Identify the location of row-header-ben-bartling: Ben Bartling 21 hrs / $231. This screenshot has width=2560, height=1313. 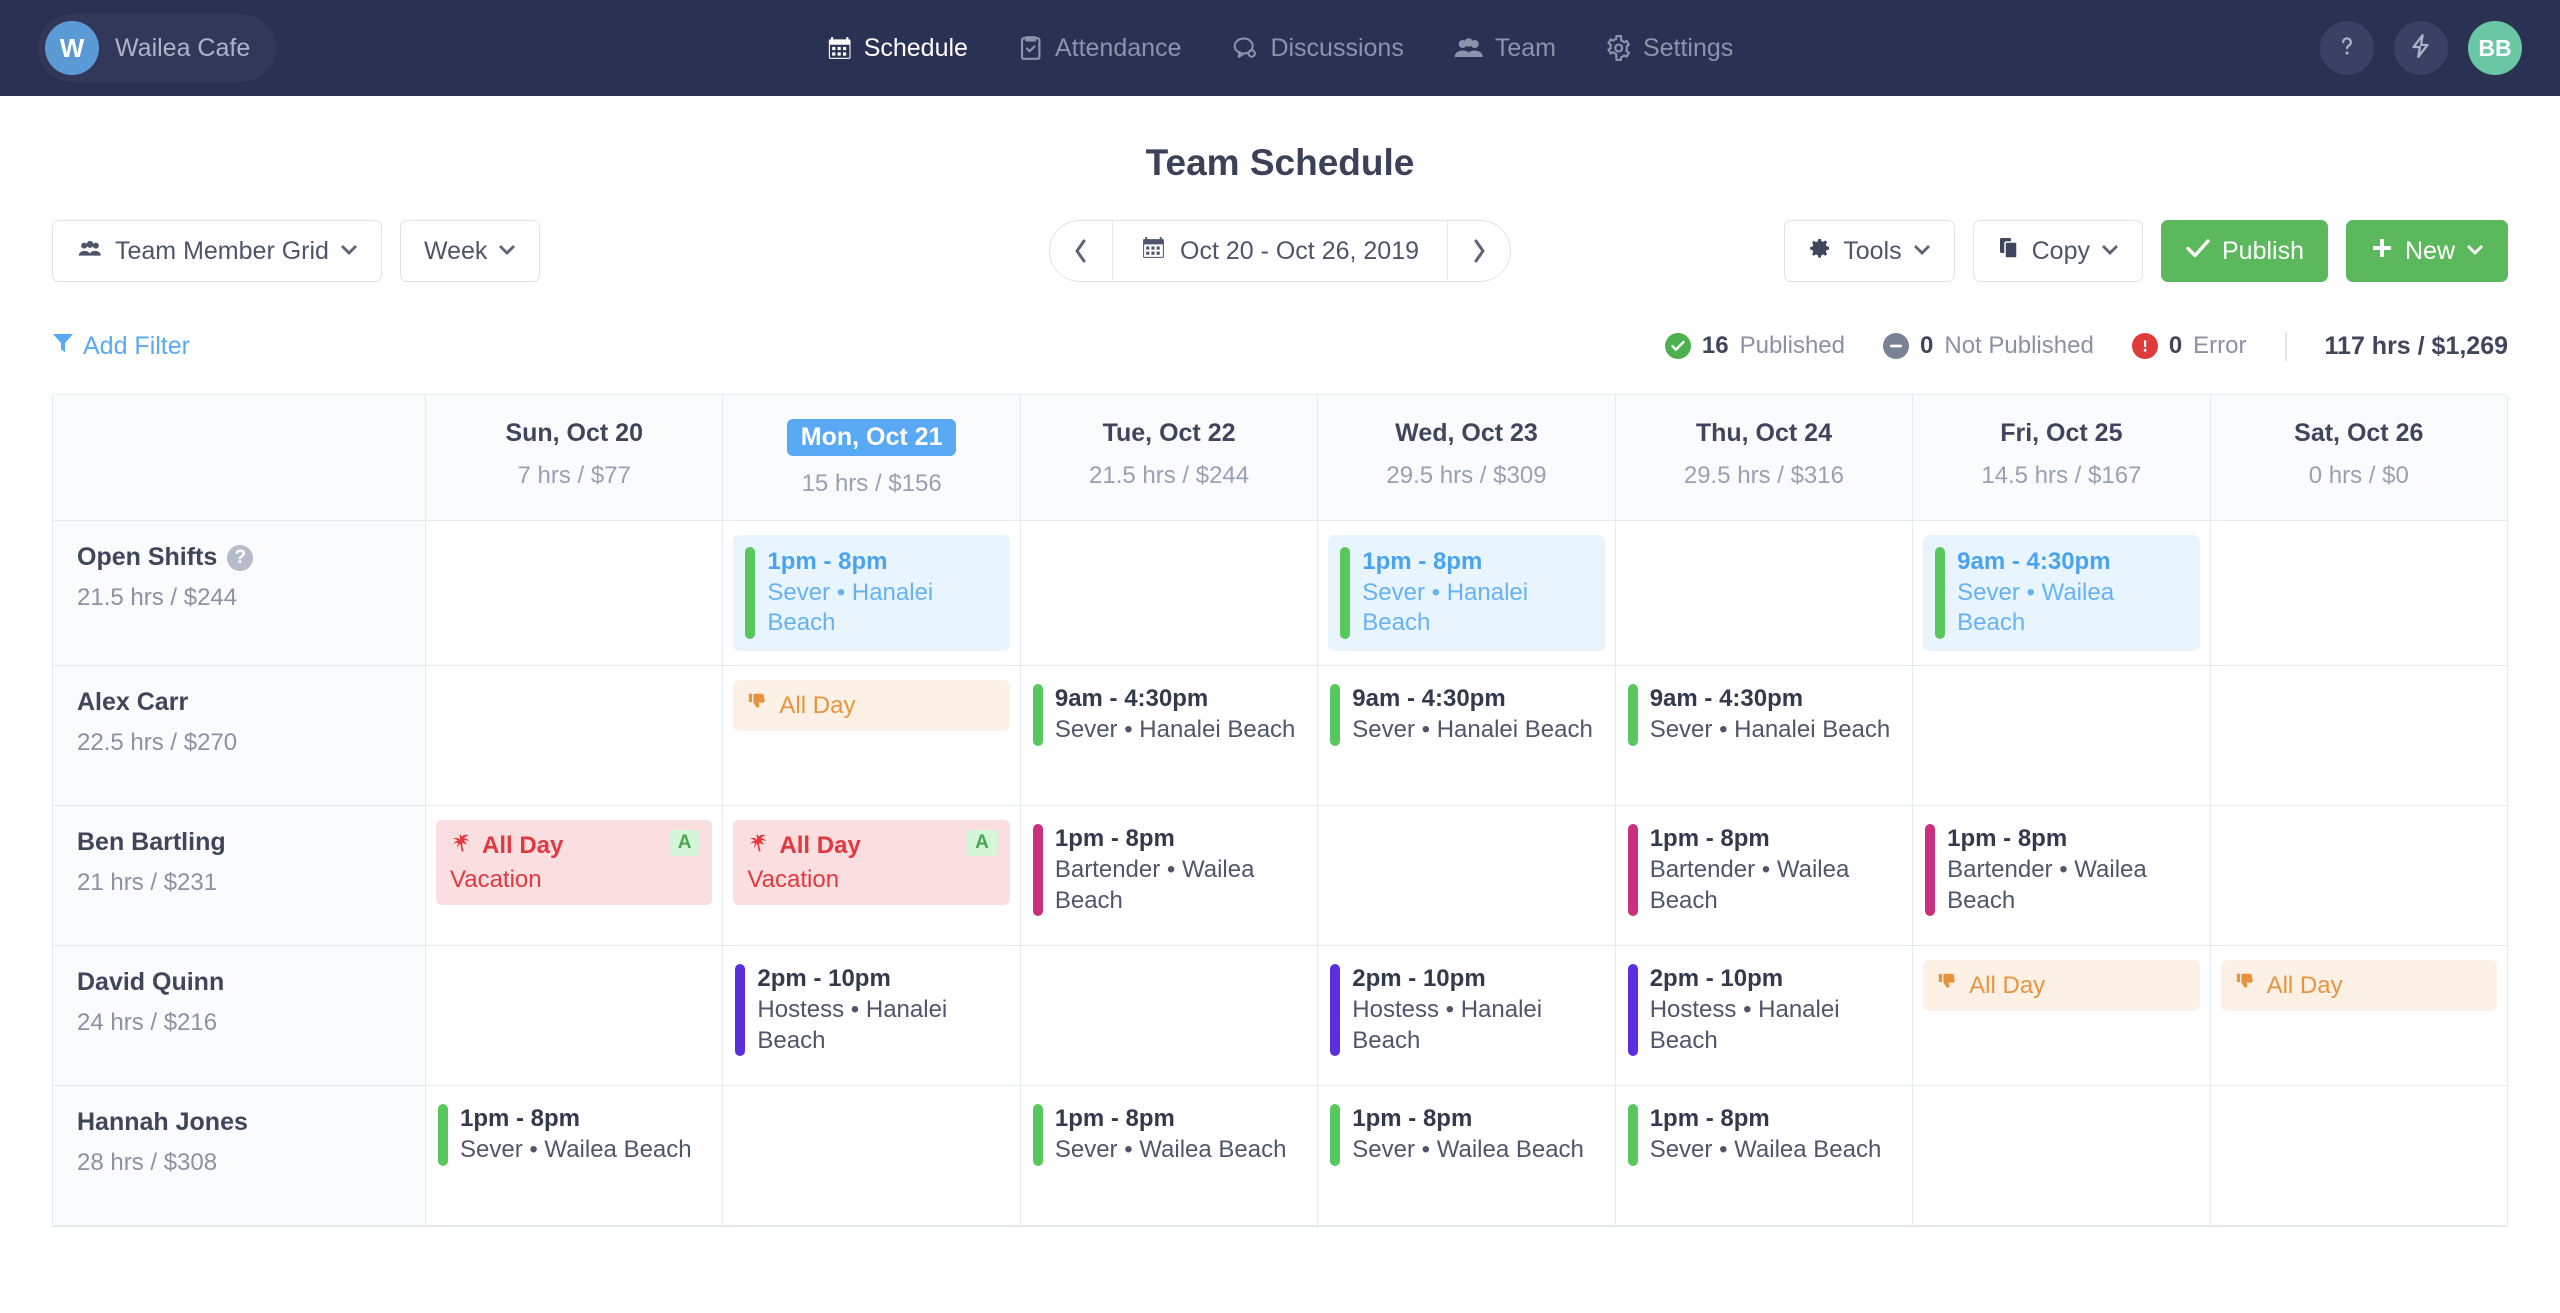
(239, 876).